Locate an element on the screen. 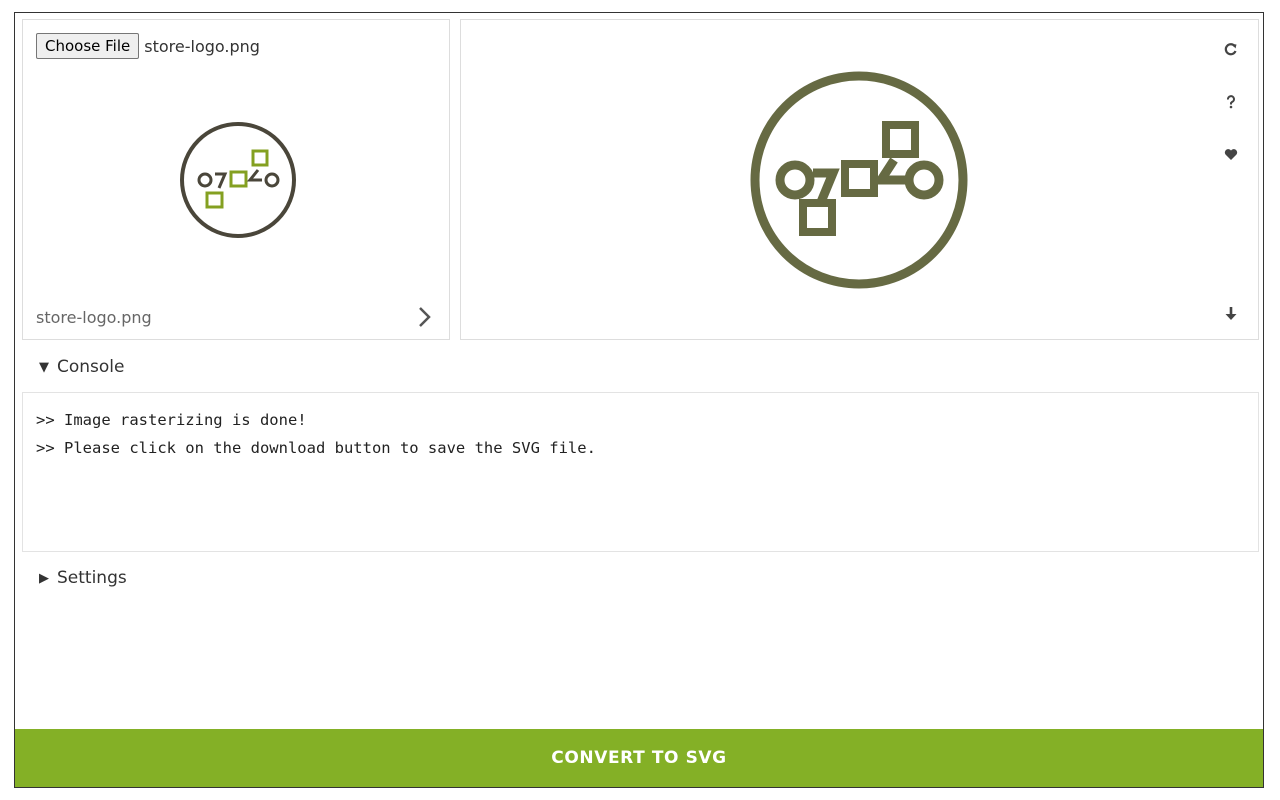  console-toggle: ▼ Console is located at coordinates (82, 367).